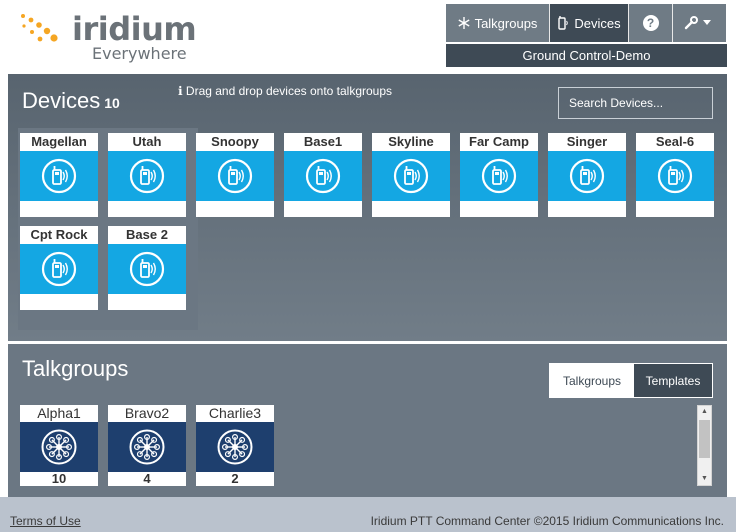 The height and width of the screenshot is (532, 736). I want to click on device-name: Singer, so click(587, 141).